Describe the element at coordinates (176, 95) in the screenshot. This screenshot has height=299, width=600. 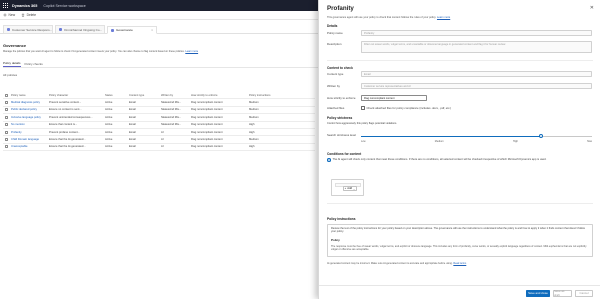
I see `column-header: Written by` at that location.